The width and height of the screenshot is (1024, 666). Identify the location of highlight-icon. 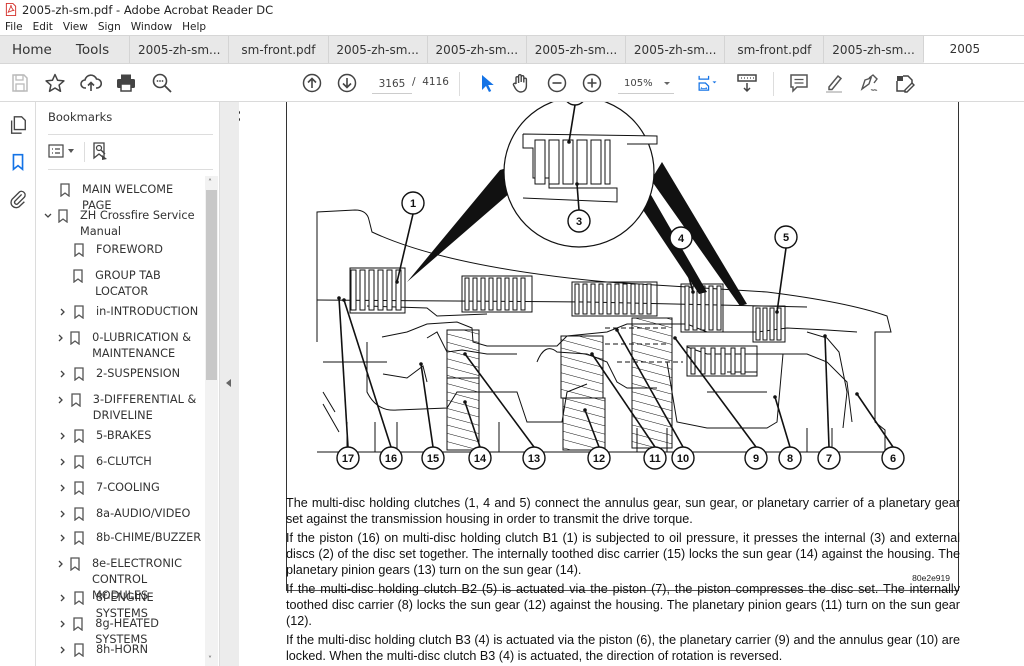
(834, 83).